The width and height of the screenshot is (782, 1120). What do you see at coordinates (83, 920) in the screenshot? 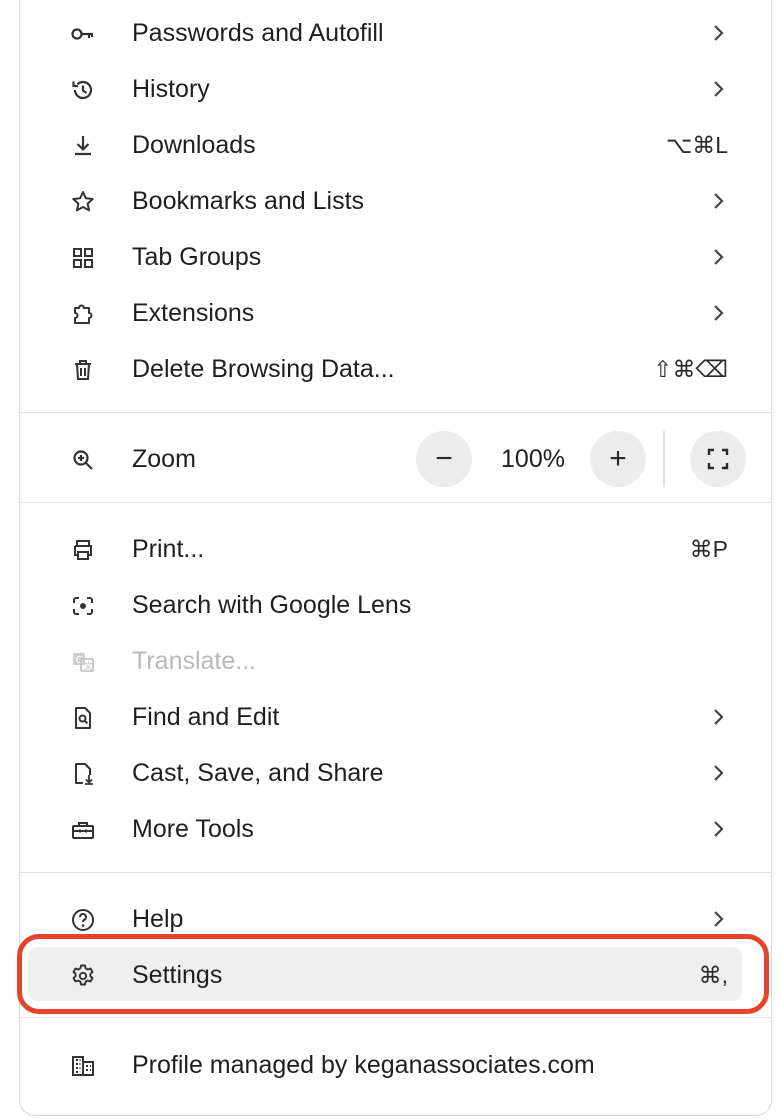
I see `help-icon` at bounding box center [83, 920].